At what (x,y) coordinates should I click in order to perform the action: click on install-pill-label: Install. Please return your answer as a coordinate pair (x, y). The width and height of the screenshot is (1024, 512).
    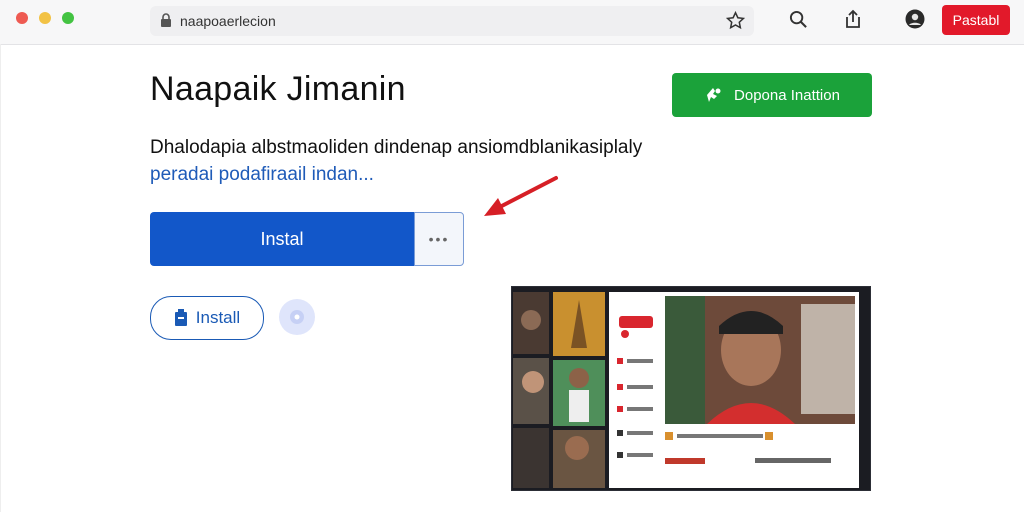
    Looking at the image, I should click on (218, 317).